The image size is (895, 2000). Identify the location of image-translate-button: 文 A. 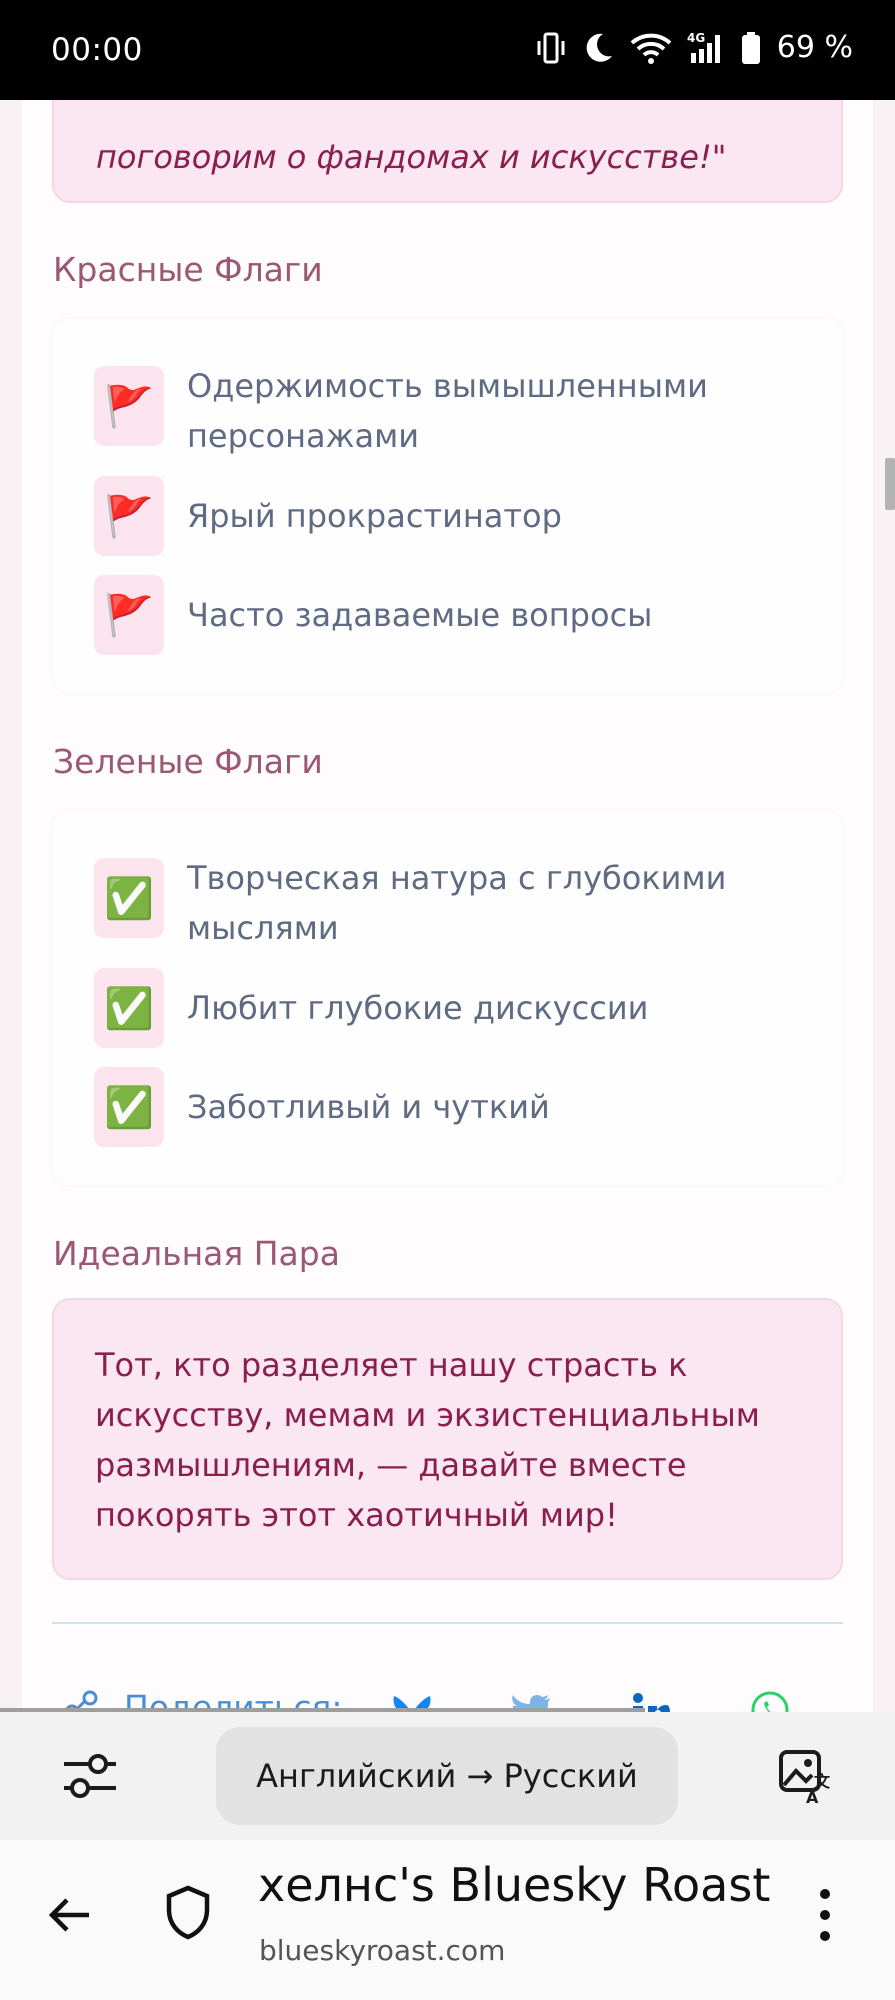
(808, 1777).